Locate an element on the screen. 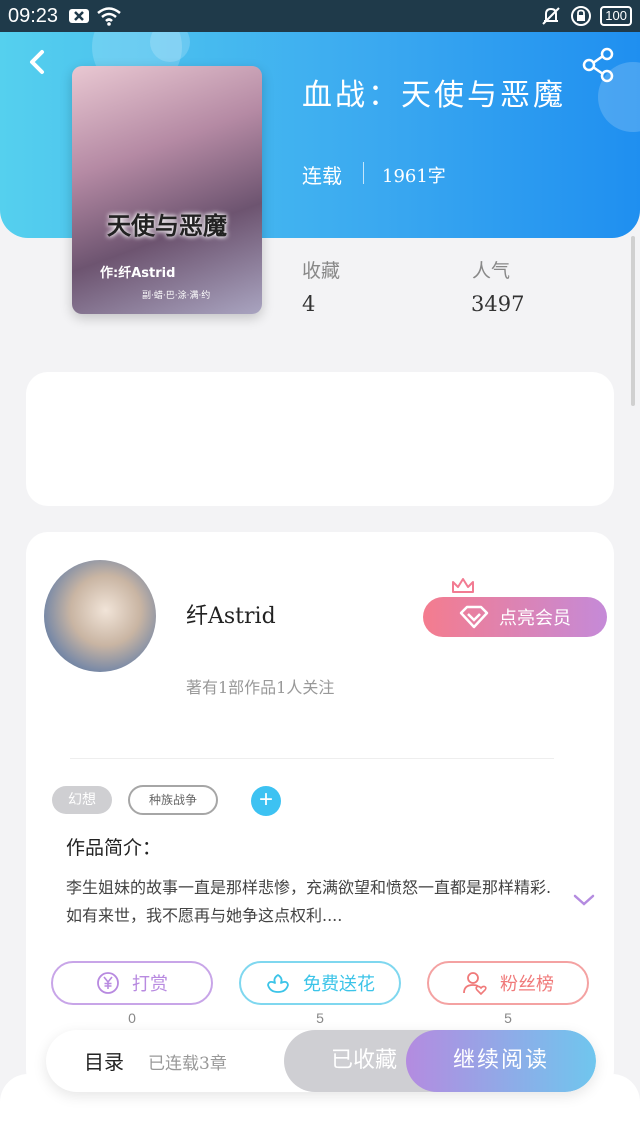 The width and height of the screenshot is (640, 1138). cover-author: 作:纤Astrid is located at coordinates (138, 273).